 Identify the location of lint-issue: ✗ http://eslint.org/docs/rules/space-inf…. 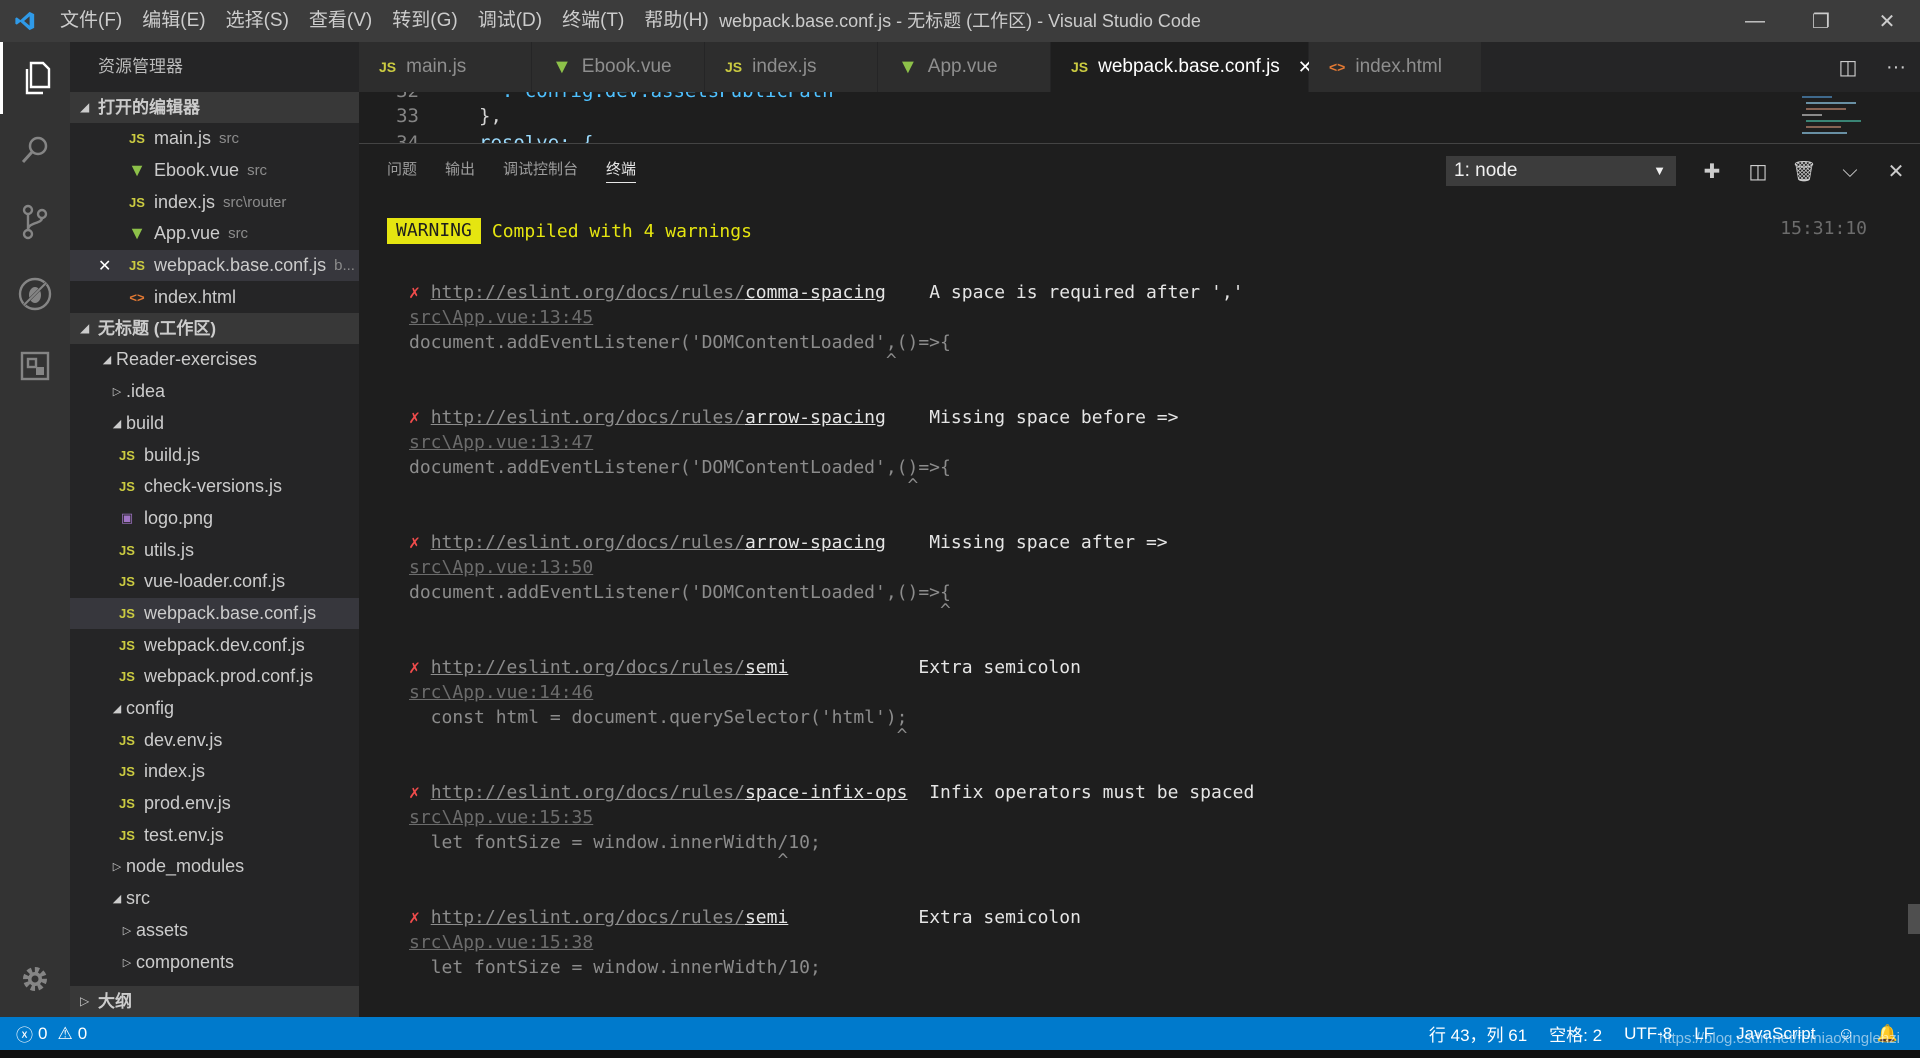
(1109, 825).